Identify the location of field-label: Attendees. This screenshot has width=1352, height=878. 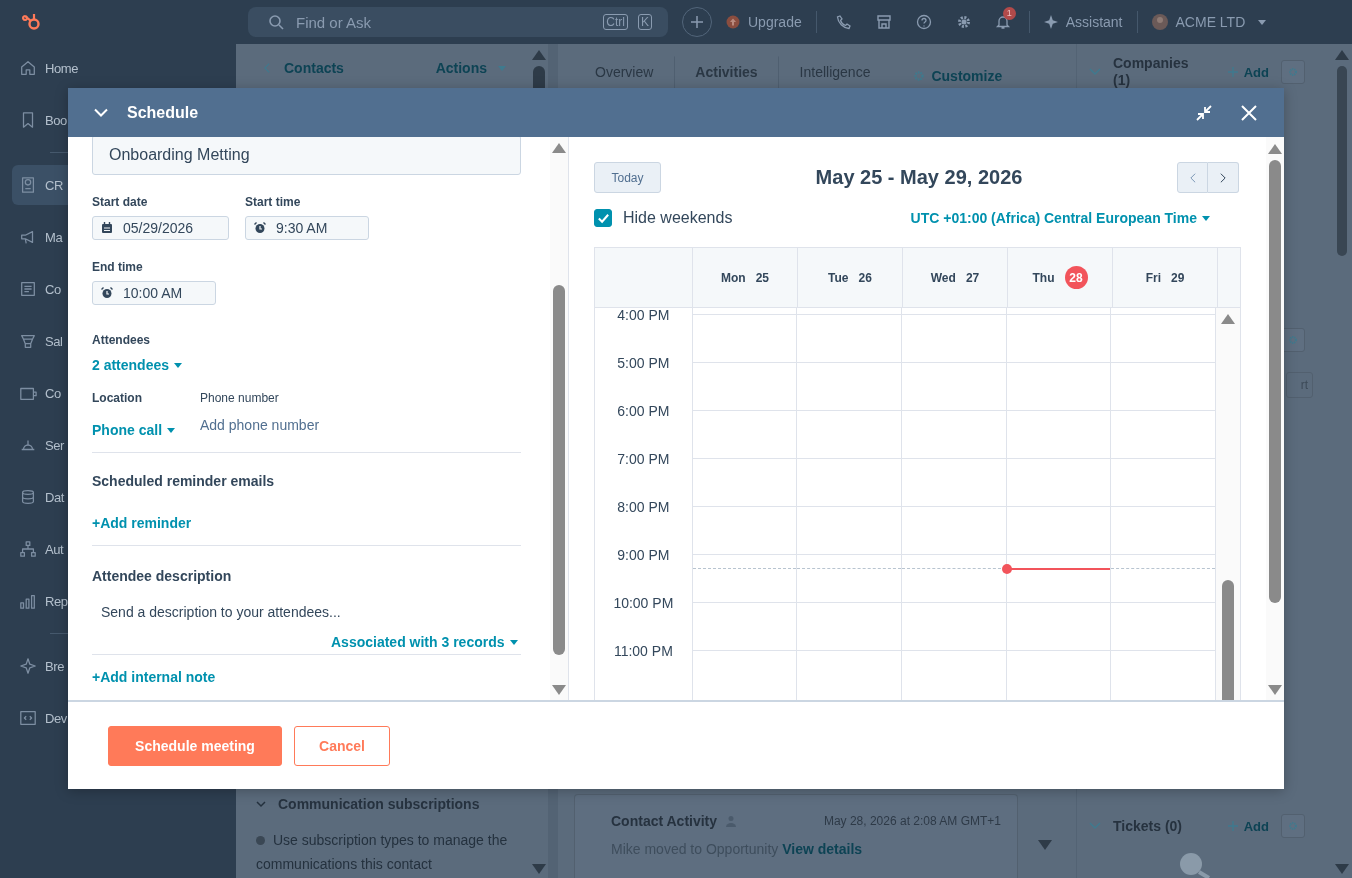
(121, 340).